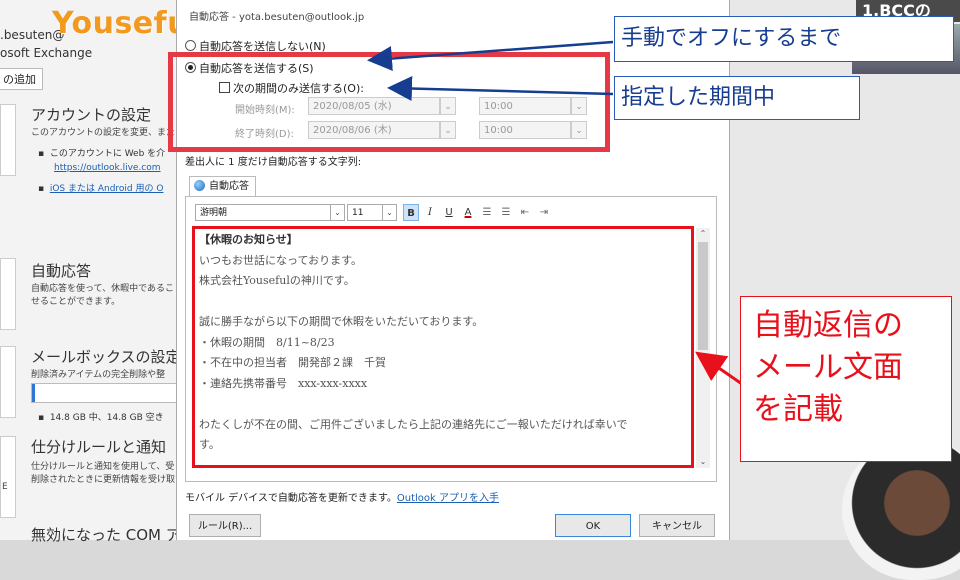 The height and width of the screenshot is (580, 960). I want to click on callout-body-line: メール文面, so click(828, 367).